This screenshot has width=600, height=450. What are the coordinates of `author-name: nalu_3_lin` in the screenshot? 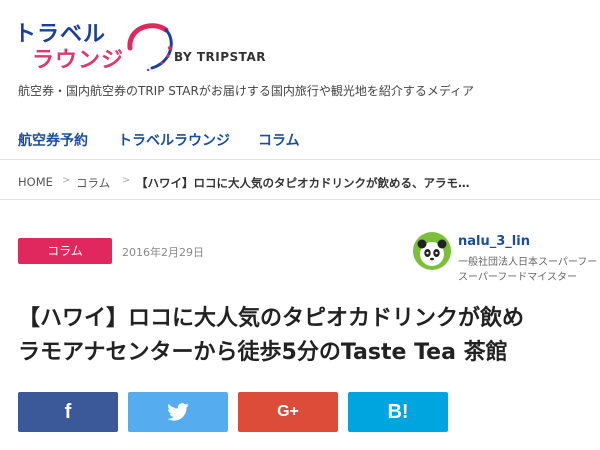 It's located at (494, 241).